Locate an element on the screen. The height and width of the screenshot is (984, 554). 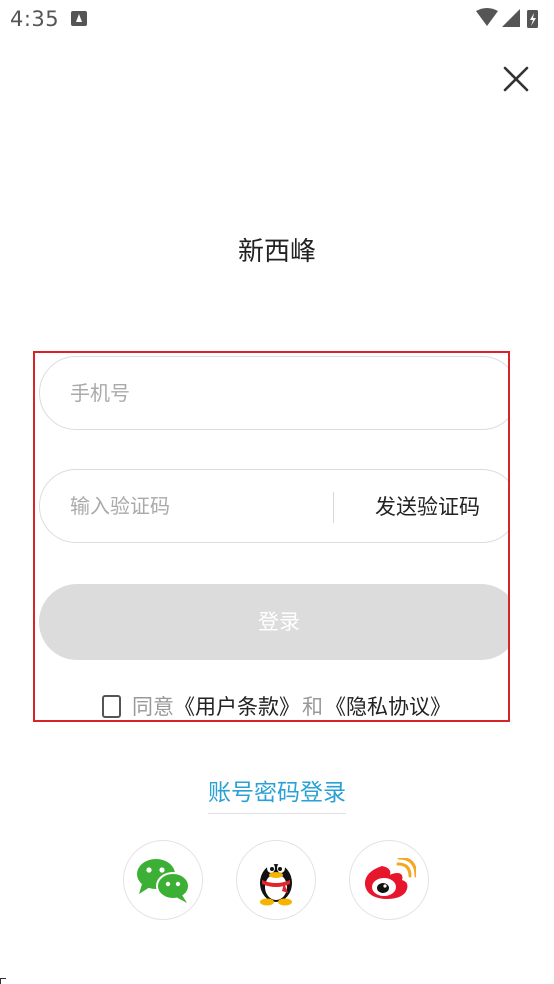
qq-penguin-icon is located at coordinates (276, 884).